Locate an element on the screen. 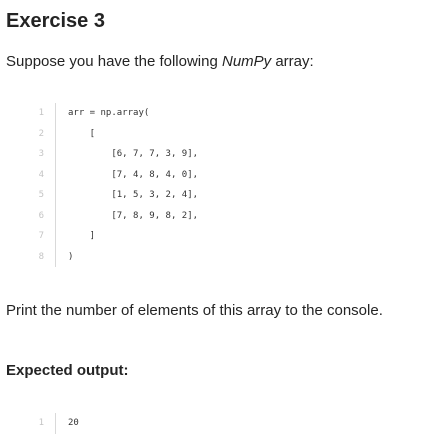  expected-output-label: Expected output: is located at coordinates (67, 370).